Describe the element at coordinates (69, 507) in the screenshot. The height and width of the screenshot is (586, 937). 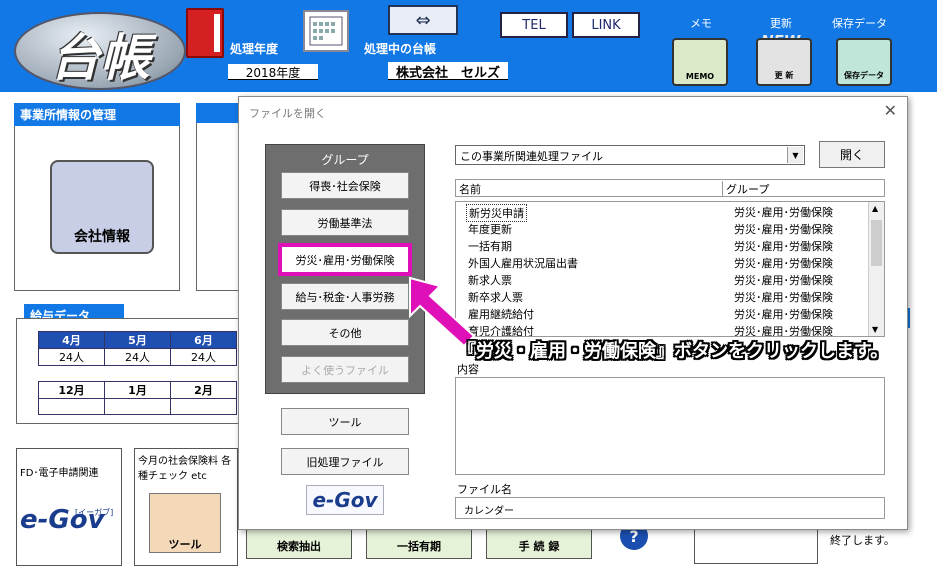
I see `fd-box: FD･電子申請関連 e-Gov [イーガブ]` at that location.